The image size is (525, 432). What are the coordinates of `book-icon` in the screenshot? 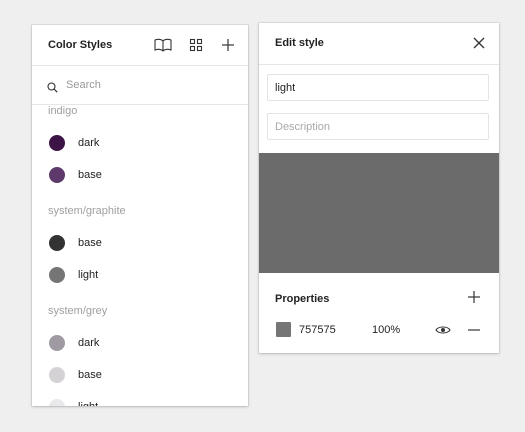 It's located at (163, 45).